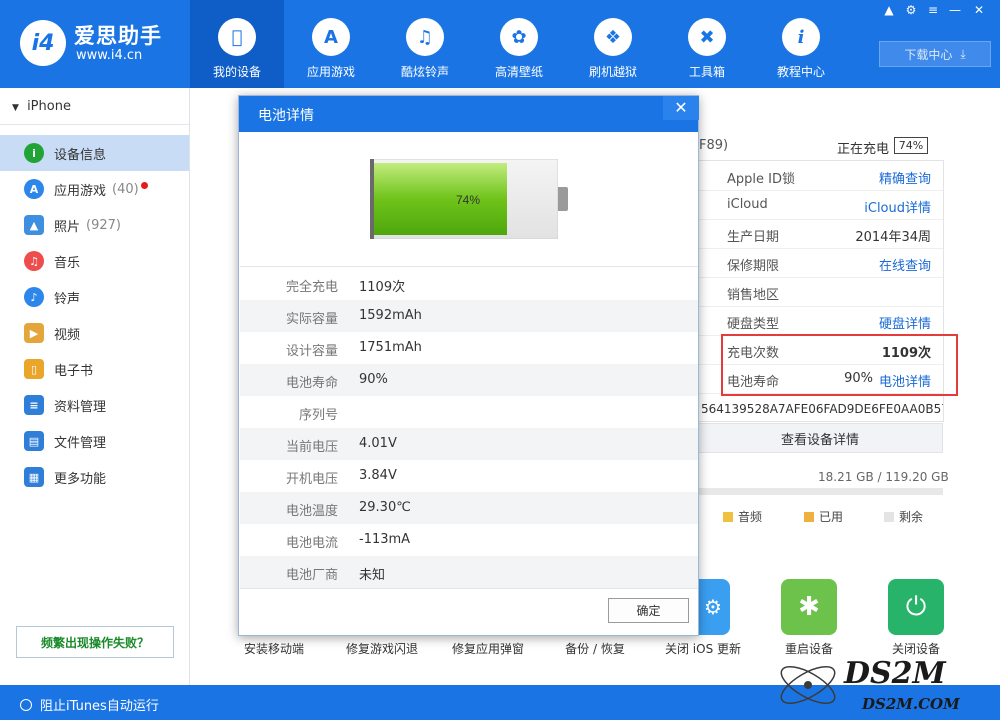 Image resolution: width=1000 pixels, height=720 pixels. What do you see at coordinates (15, 108) in the screenshot?
I see `caret-down-icon: ▼` at bounding box center [15, 108].